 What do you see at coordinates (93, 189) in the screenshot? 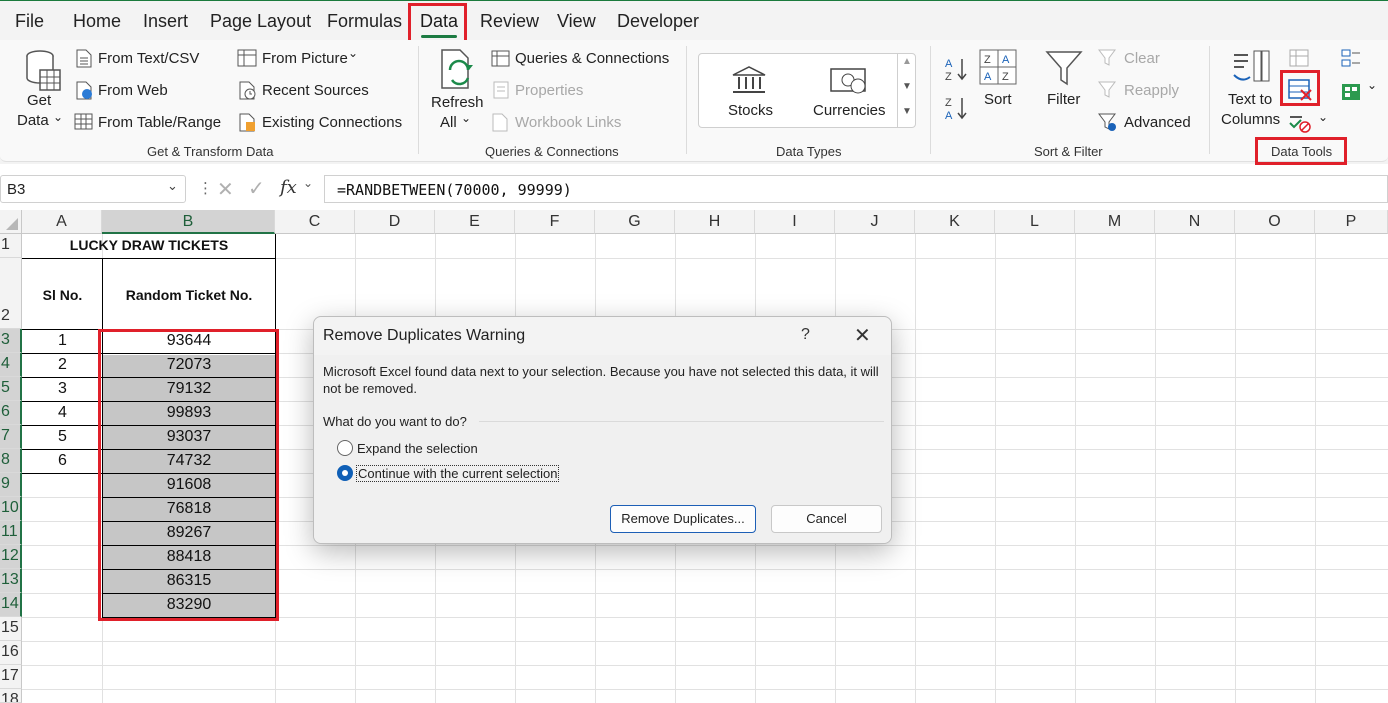
I see `name-box: B3 ⌄` at bounding box center [93, 189].